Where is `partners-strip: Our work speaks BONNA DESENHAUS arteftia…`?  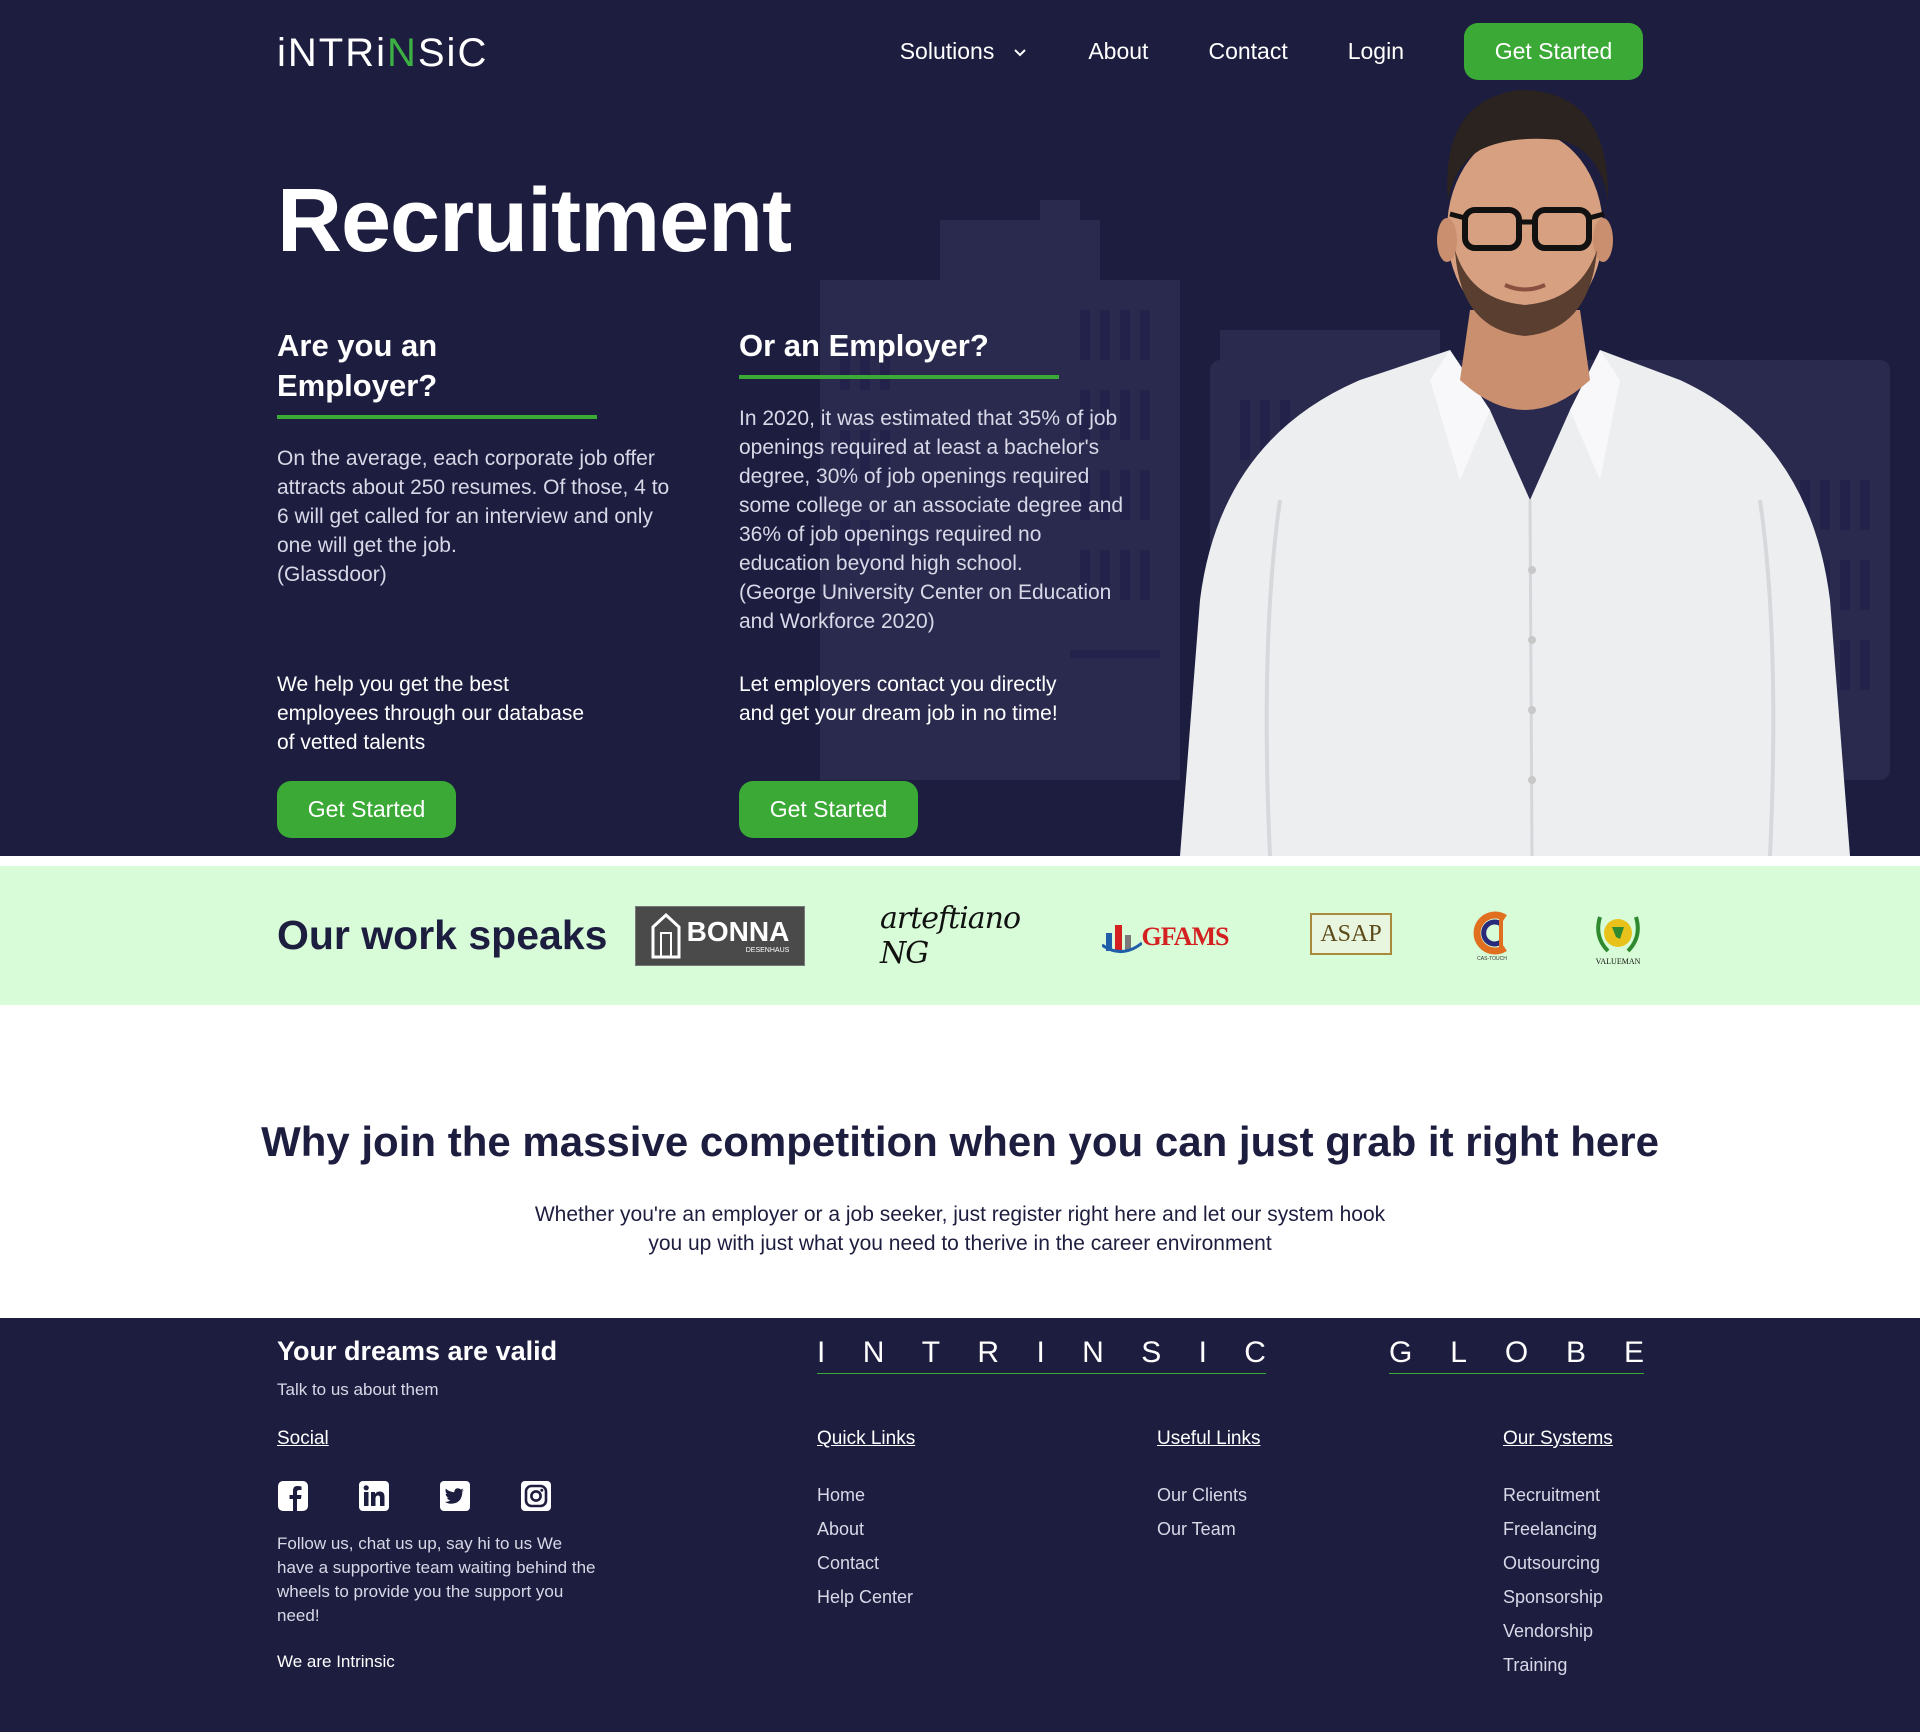
partners-strip: Our work speaks BONNA DESENHAUS arteftia… is located at coordinates (960, 935).